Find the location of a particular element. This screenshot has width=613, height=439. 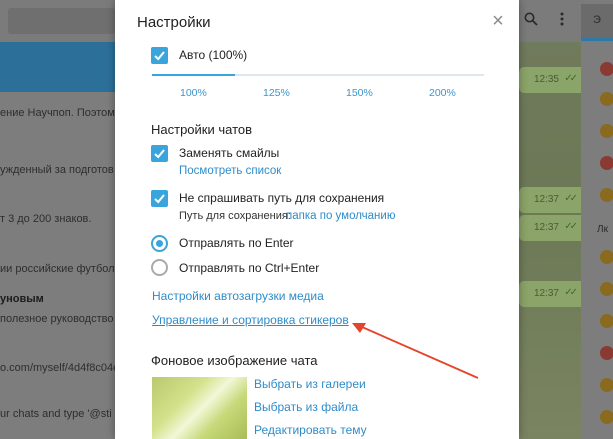

chat-list-name: уновым is located at coordinates (22, 299).